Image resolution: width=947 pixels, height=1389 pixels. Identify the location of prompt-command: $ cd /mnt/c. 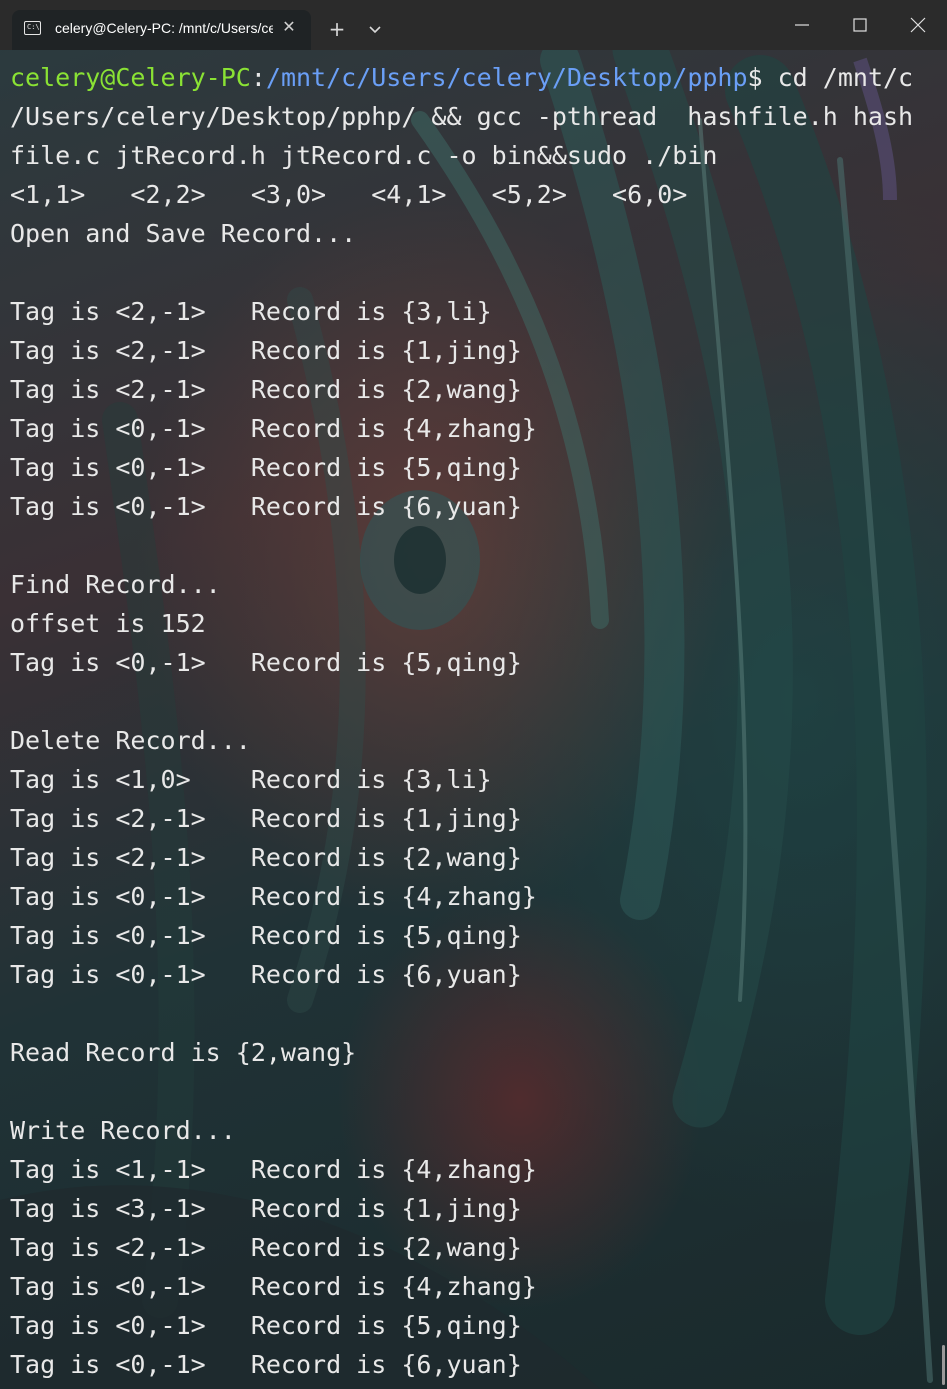
(830, 77).